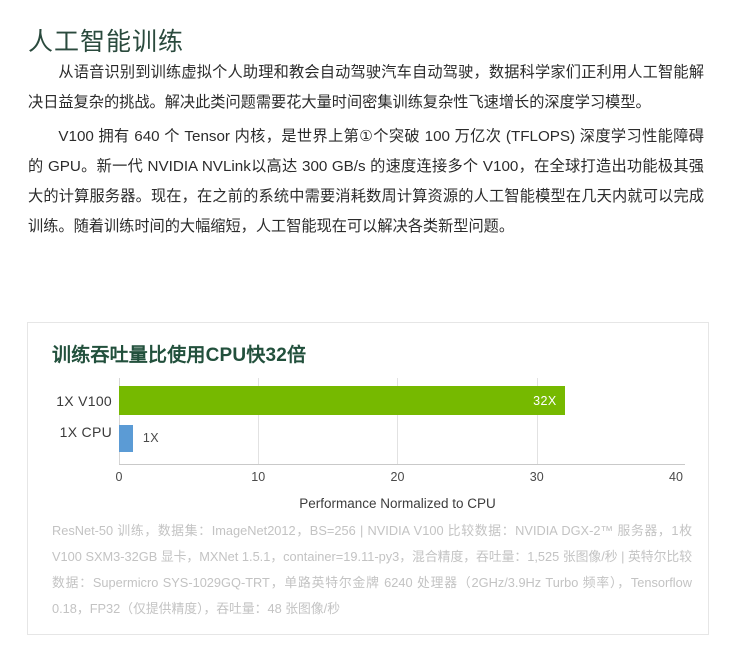  I want to click on page-title: 人工智能训练, so click(106, 41).